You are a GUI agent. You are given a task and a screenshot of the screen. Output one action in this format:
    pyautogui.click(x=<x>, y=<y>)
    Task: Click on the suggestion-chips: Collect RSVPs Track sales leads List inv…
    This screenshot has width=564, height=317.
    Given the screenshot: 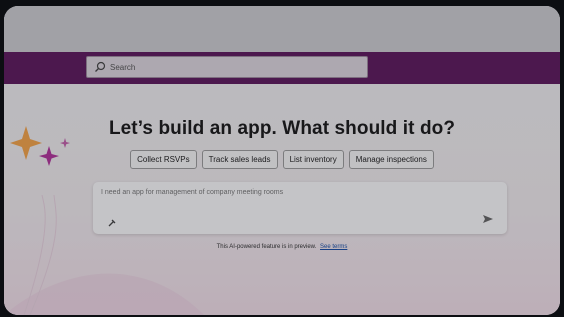 What is the action you would take?
    pyautogui.click(x=282, y=159)
    